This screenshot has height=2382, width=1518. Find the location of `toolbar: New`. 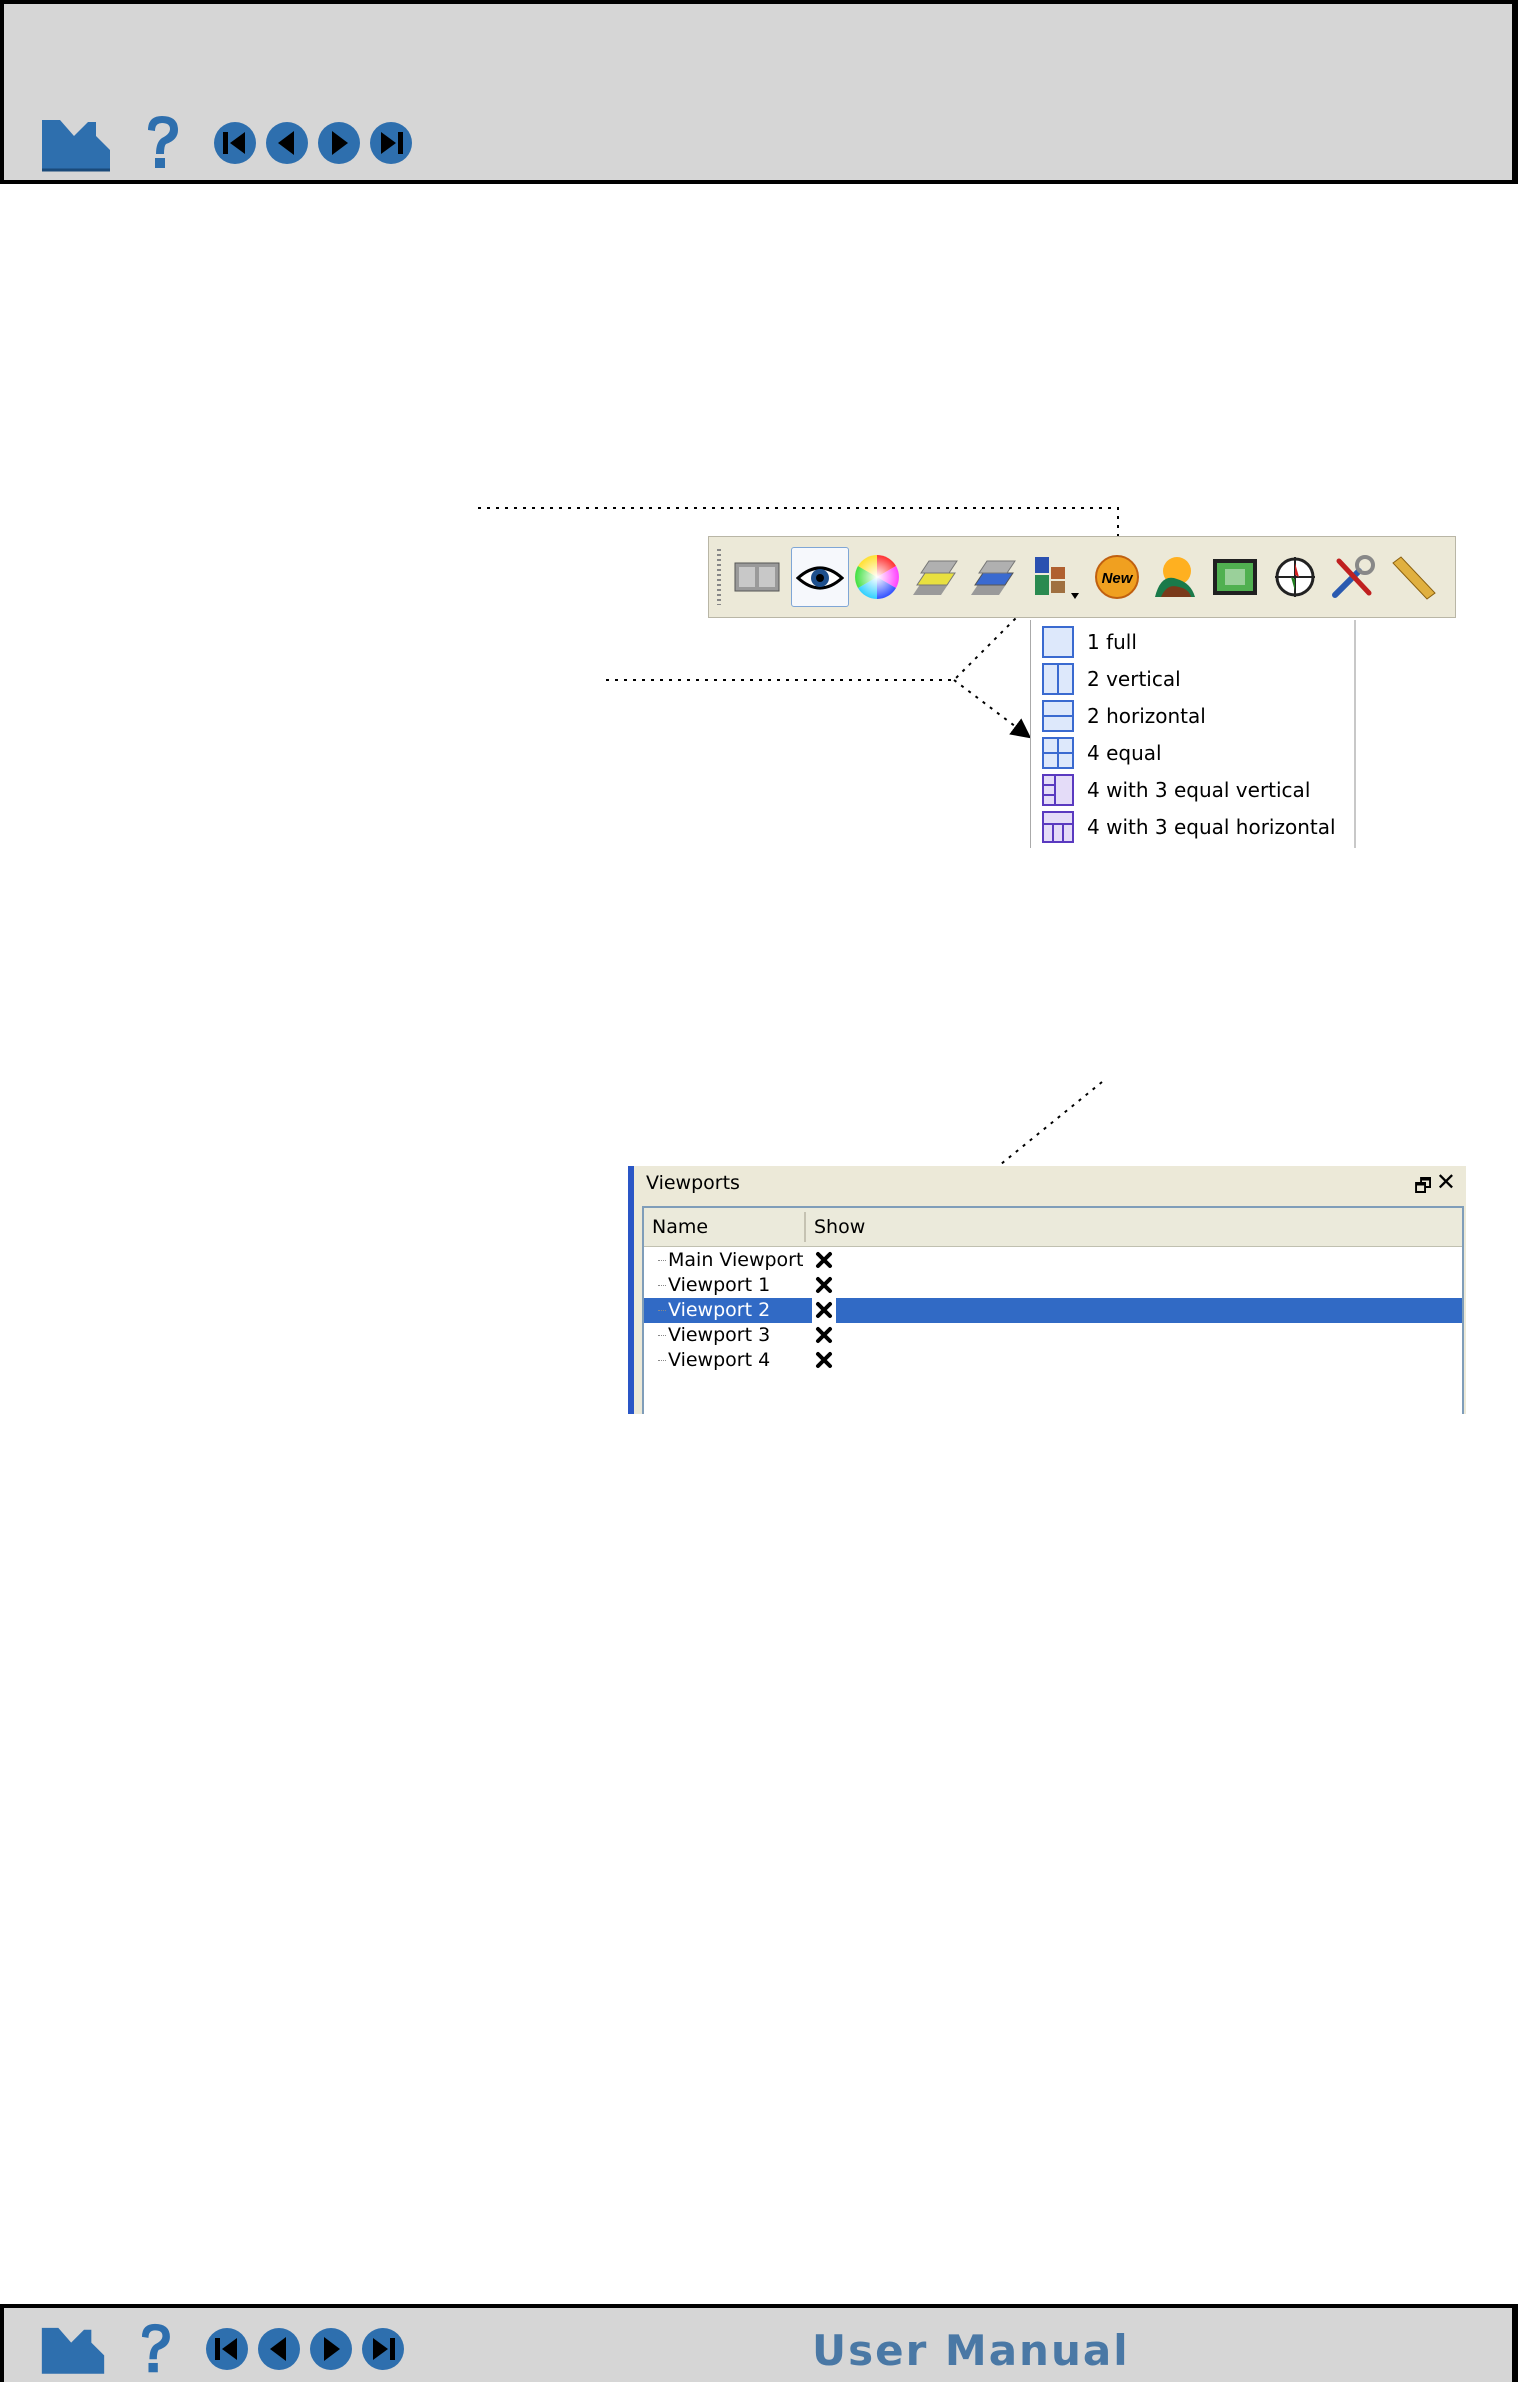

toolbar: New is located at coordinates (1082, 577).